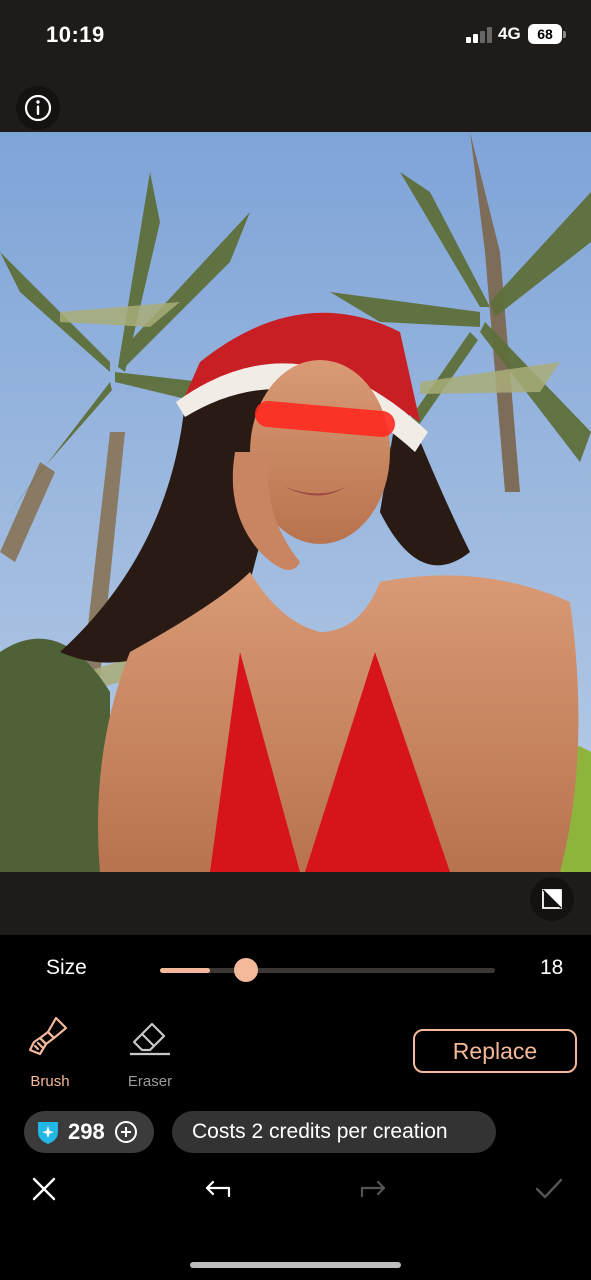  Describe the element at coordinates (295, 1265) in the screenshot. I see `home-indicator` at that location.